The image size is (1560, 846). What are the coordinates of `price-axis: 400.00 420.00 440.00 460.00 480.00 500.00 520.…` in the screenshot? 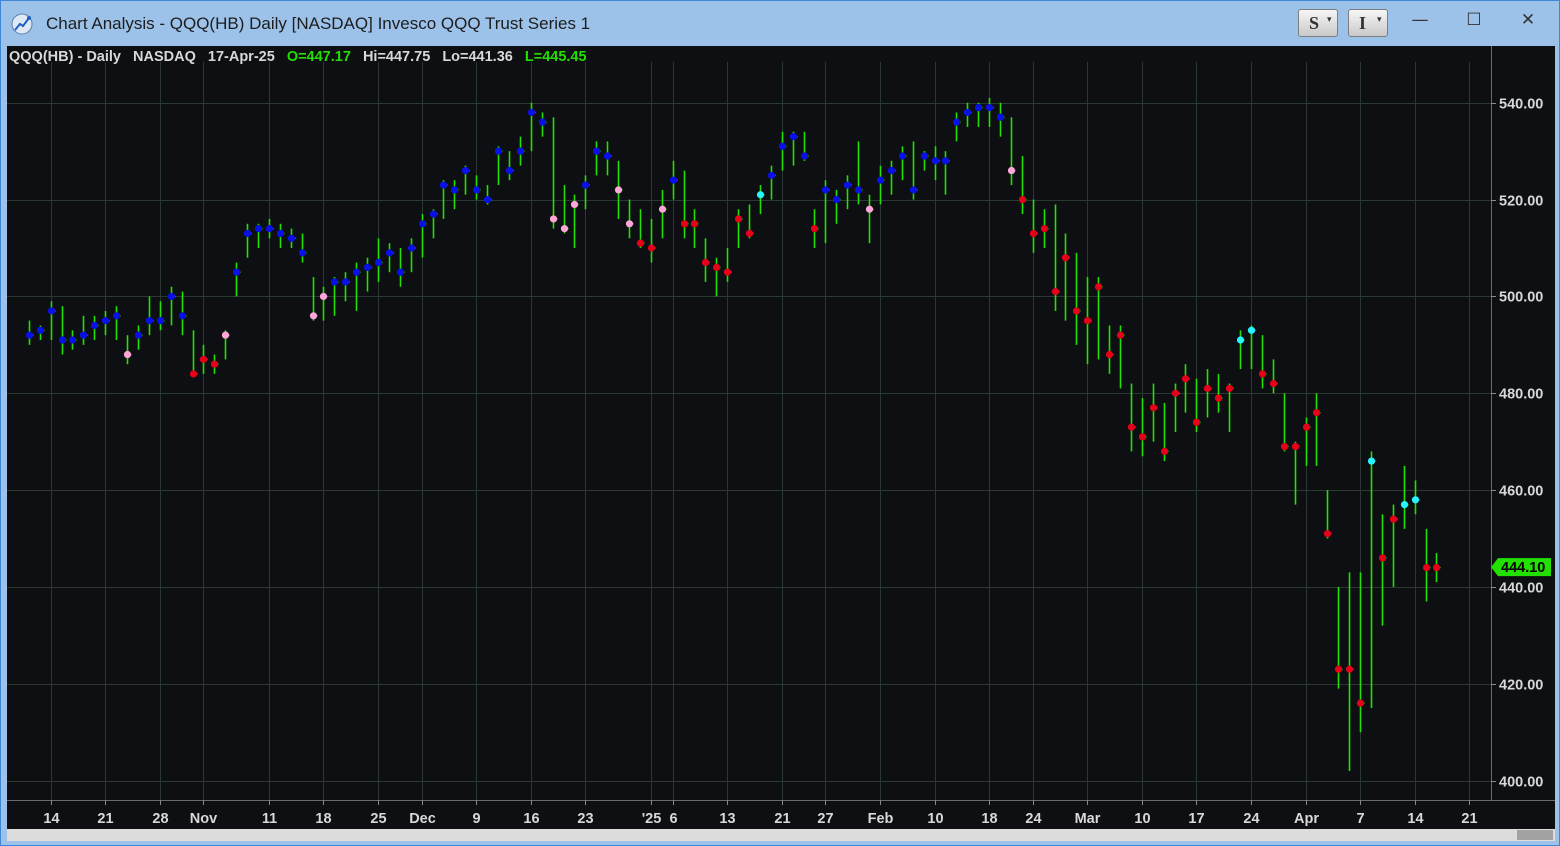 It's located at (1523, 437).